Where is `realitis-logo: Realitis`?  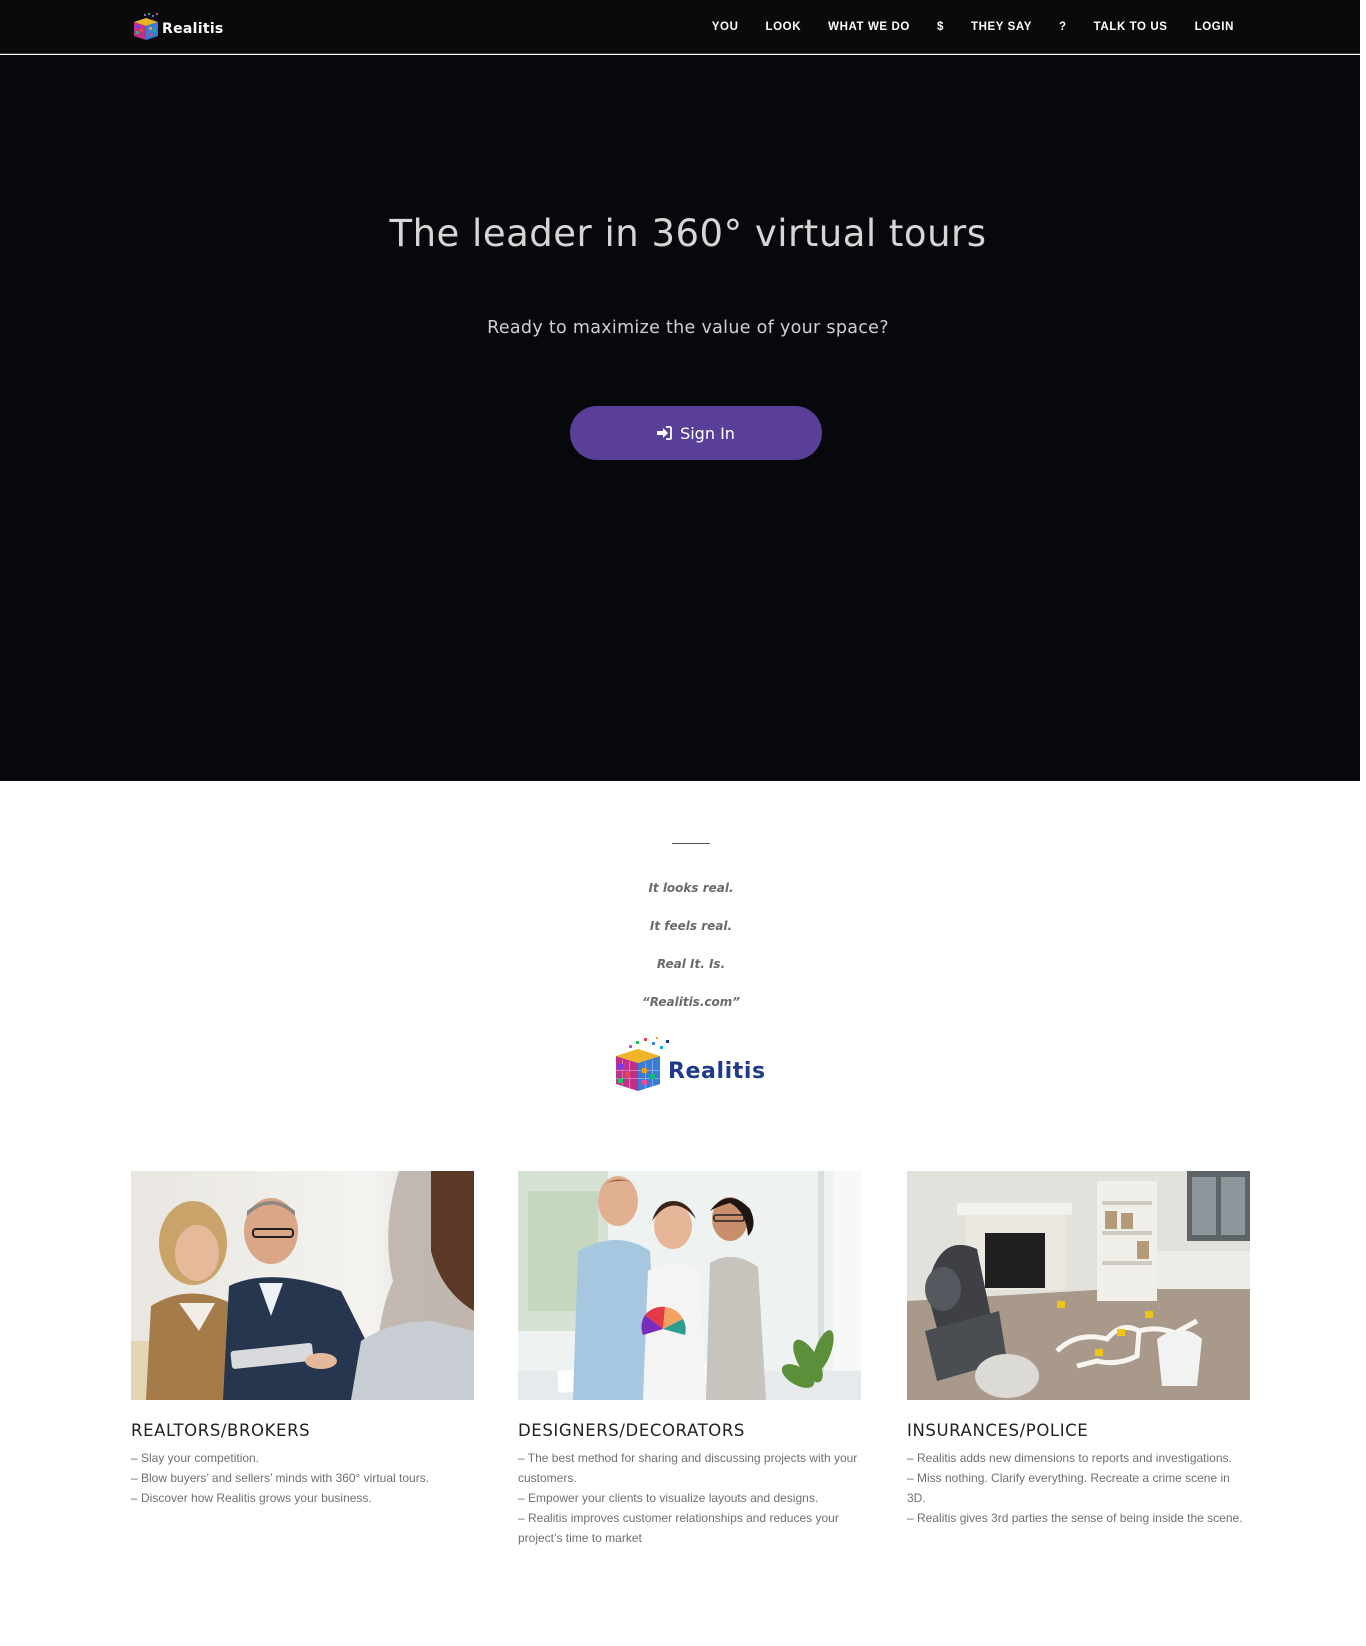 realitis-logo: Realitis is located at coordinates (692, 1065).